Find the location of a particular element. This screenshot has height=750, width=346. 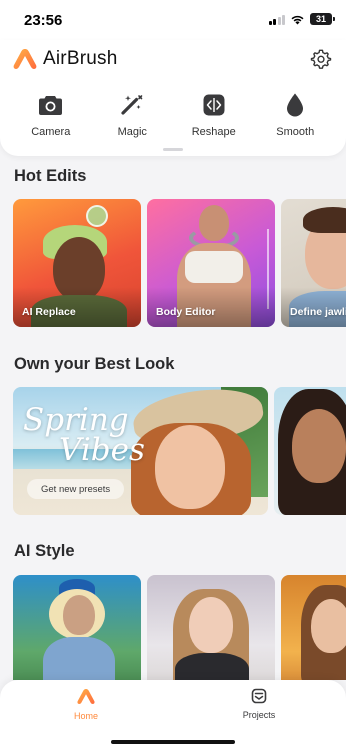

ai-style-carousel is located at coordinates (173, 627).